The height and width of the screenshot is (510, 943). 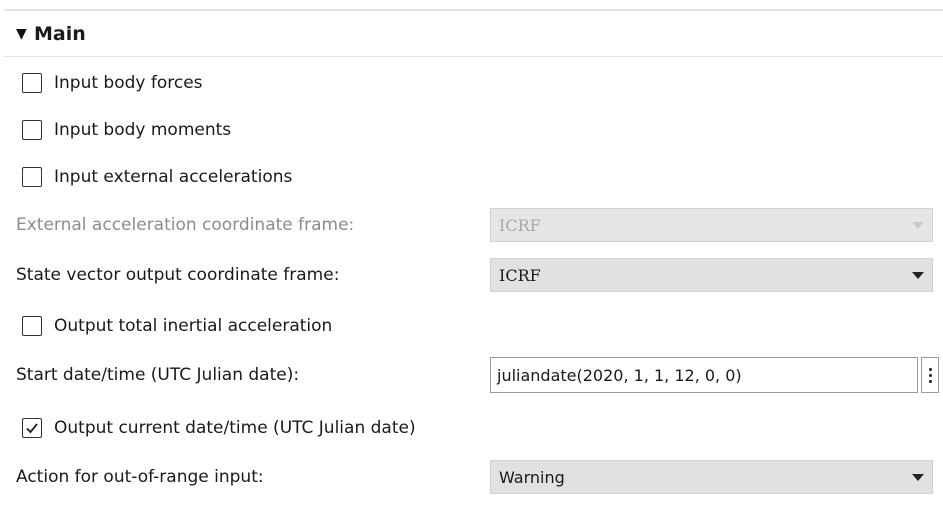 I want to click on input-body-moments-checkbox, so click(x=32, y=130).